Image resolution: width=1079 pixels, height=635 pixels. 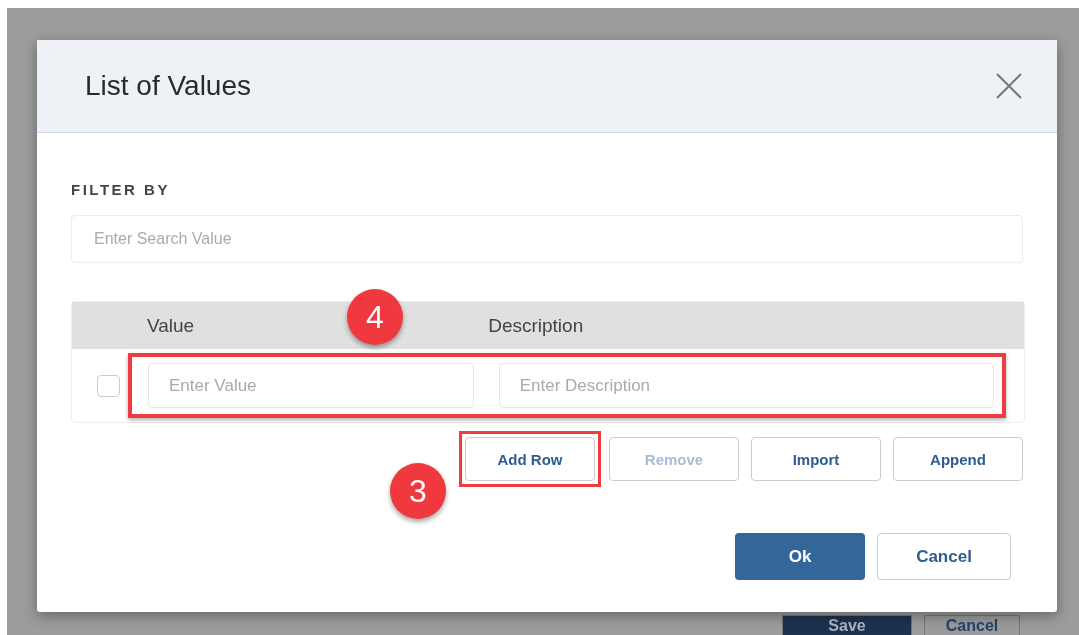 I want to click on callout-badge: 4, so click(x=375, y=317).